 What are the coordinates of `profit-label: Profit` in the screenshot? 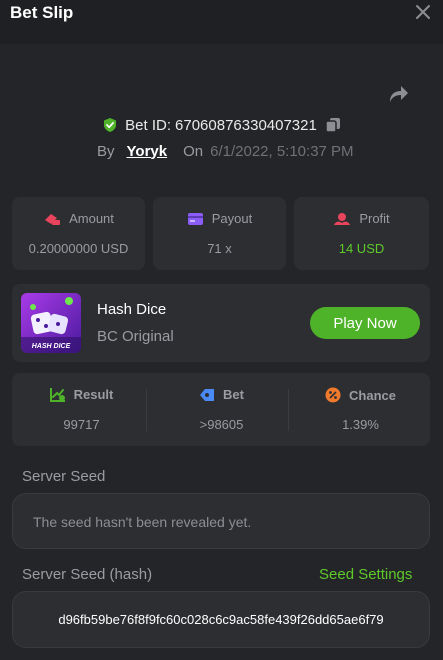 It's located at (374, 218).